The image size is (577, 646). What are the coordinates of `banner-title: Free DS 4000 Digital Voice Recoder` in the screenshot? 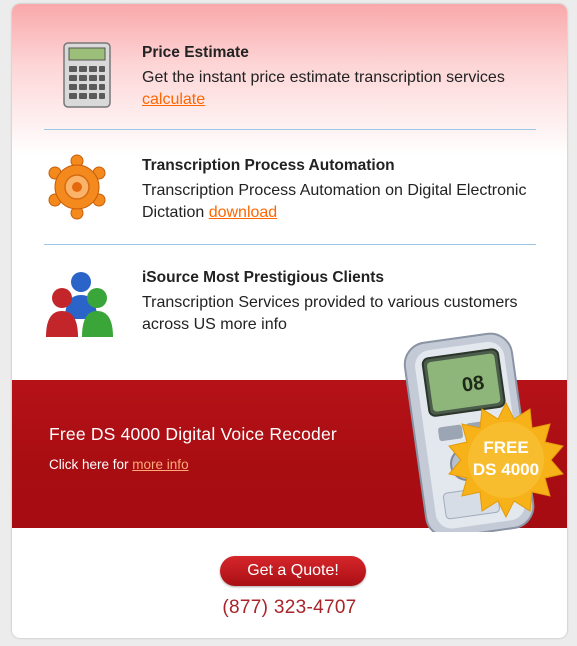 It's located at (193, 434).